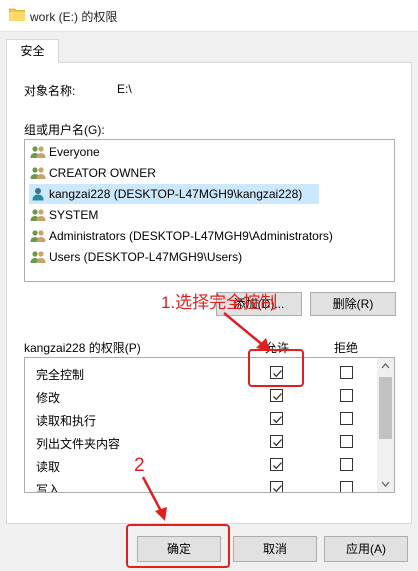 The height and width of the screenshot is (571, 418). What do you see at coordinates (209, 16) in the screenshot?
I see `title-bar: work (E:) 的权限` at bounding box center [209, 16].